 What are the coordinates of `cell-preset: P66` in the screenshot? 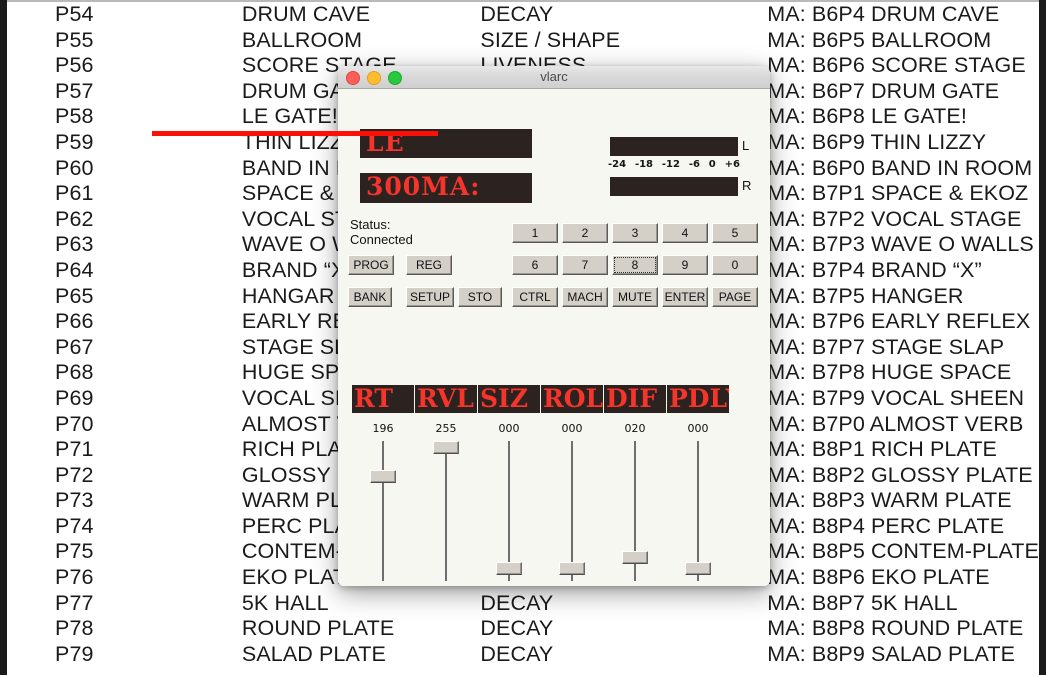 It's located at (74, 321).